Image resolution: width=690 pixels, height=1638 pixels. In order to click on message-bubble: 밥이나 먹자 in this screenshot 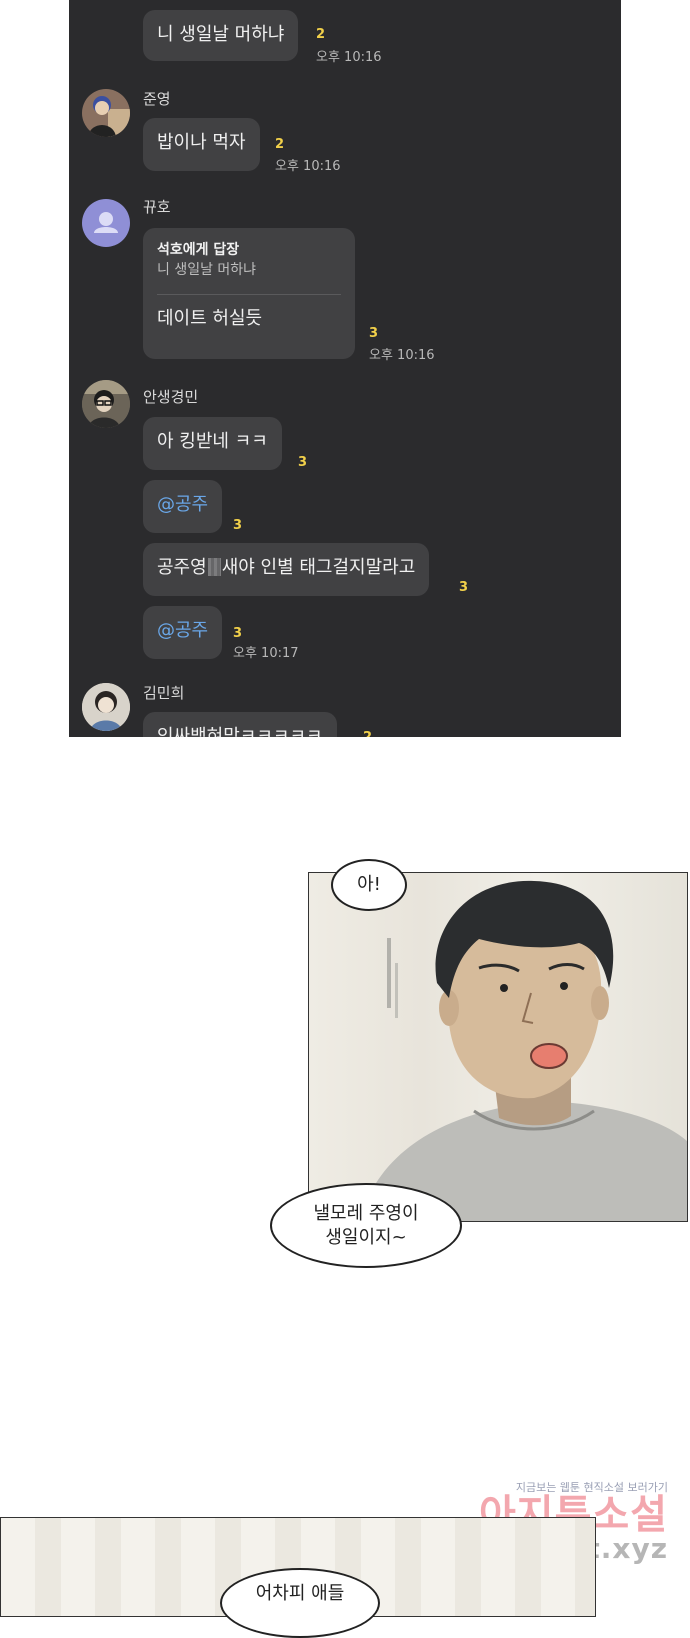, I will do `click(201, 144)`.